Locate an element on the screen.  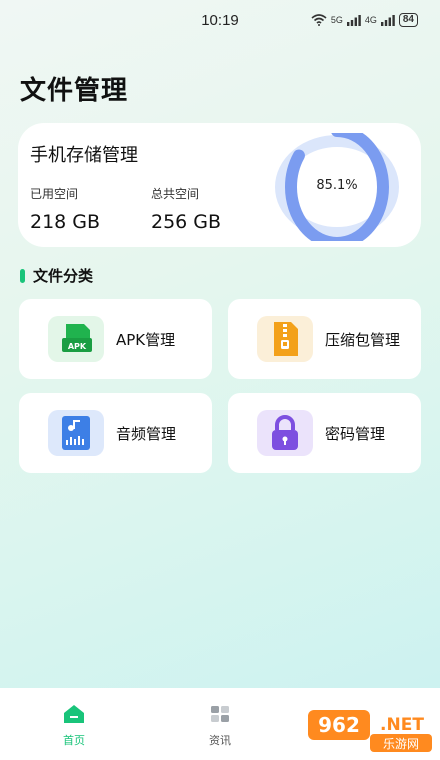
storage-percent-text: 85.1% is located at coordinates (337, 185).